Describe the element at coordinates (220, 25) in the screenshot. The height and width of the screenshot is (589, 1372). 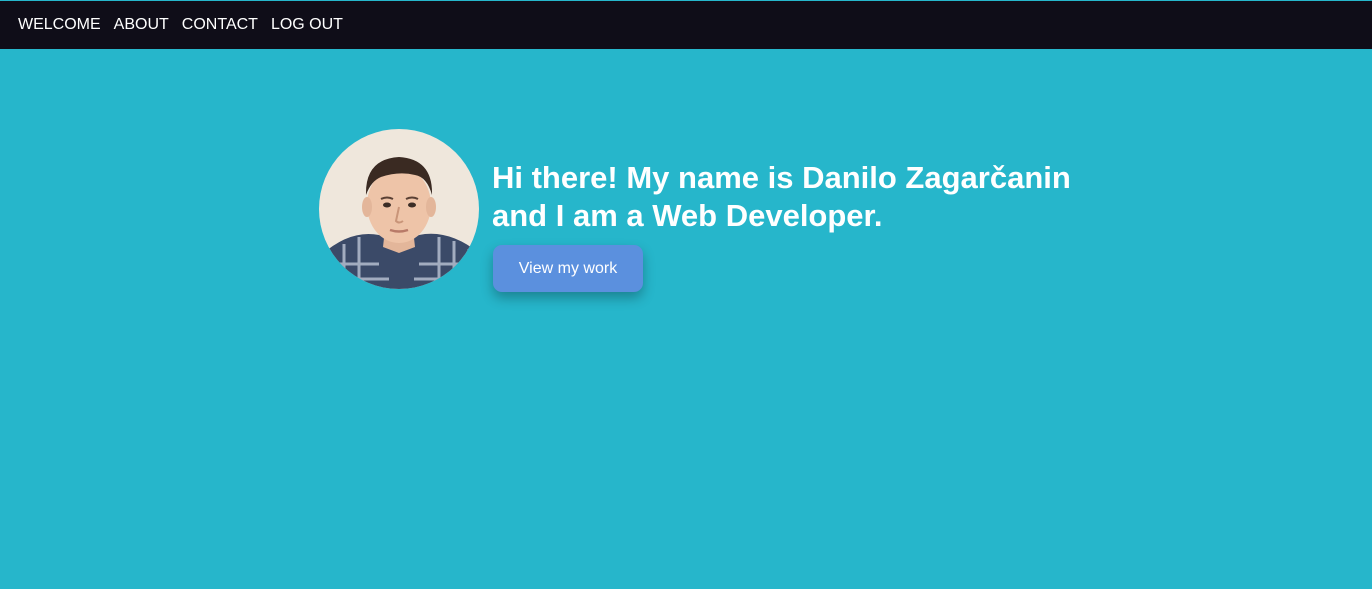
I see `nav-link-contact: CONTACT` at that location.